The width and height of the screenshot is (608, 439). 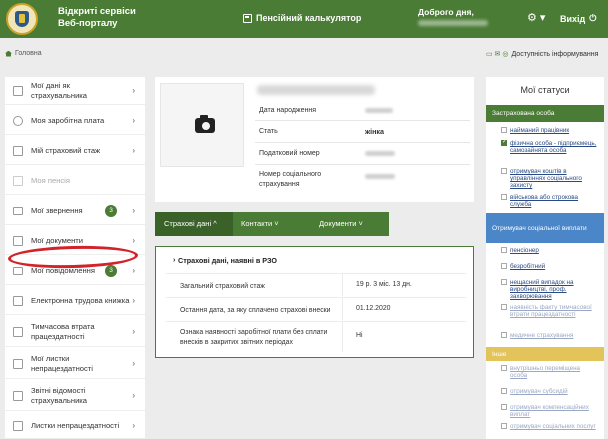 What do you see at coordinates (316, 90) in the screenshot?
I see `full-name-blurred` at bounding box center [316, 90].